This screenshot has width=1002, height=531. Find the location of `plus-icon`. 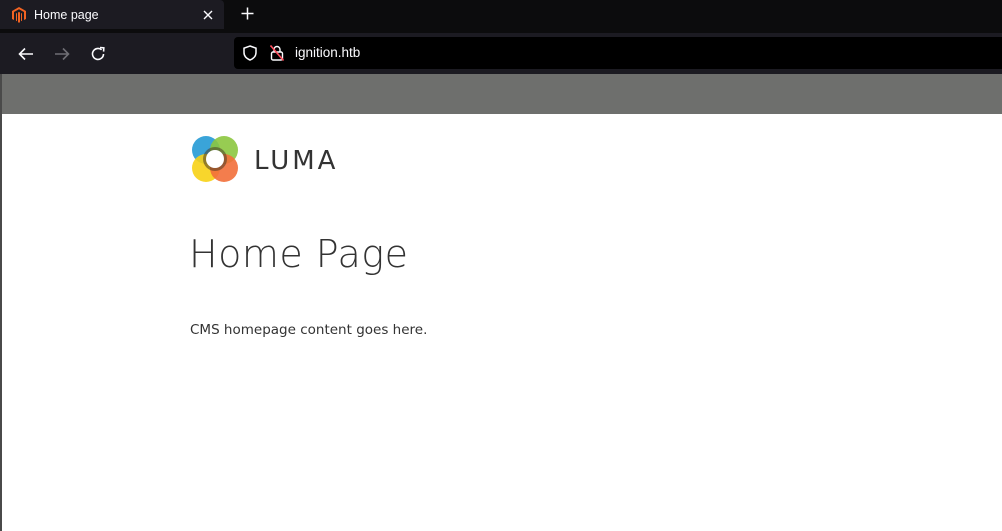

plus-icon is located at coordinates (247, 13).